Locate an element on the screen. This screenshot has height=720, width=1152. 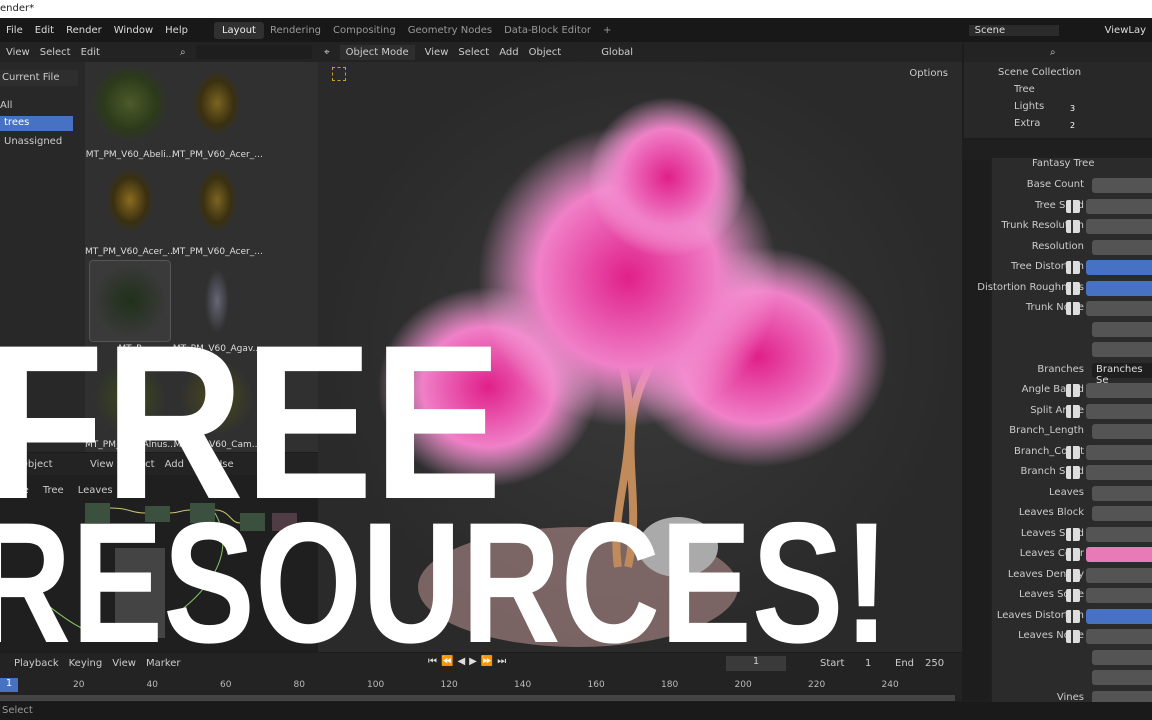
current-frame-indicator: 1 is located at coordinates (9, 685).